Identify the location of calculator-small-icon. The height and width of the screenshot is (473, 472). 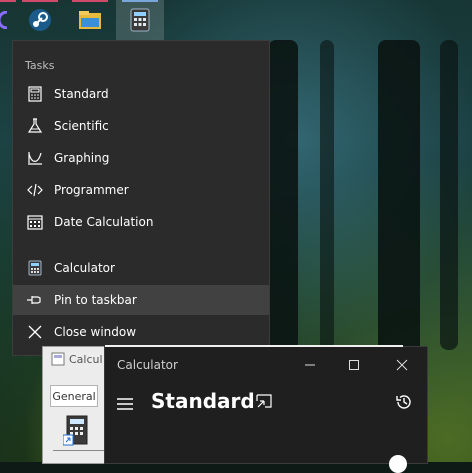
(58, 359).